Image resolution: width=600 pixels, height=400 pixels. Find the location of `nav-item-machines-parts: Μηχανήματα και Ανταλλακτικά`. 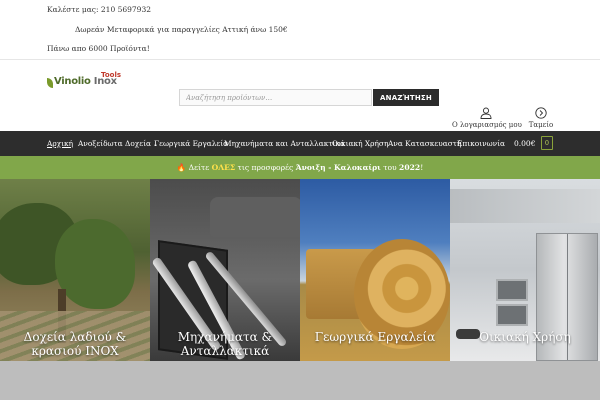

nav-item-machines-parts: Μηχανήματα και Ανταλλακτικά is located at coordinates (284, 143).